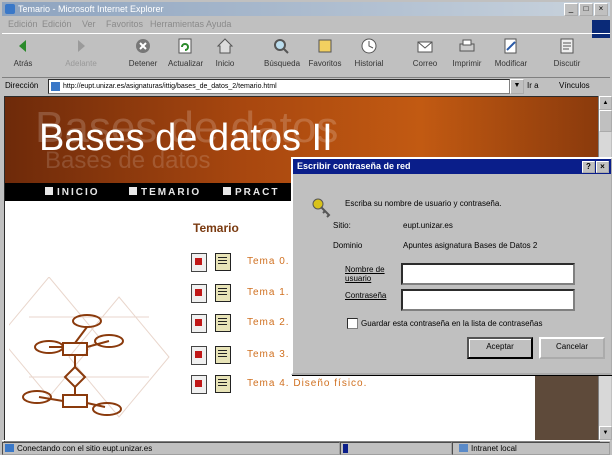 Image resolution: width=612 pixels, height=455 pixels. Describe the element at coordinates (345, 448) in the screenshot. I see `progress-bar` at that location.